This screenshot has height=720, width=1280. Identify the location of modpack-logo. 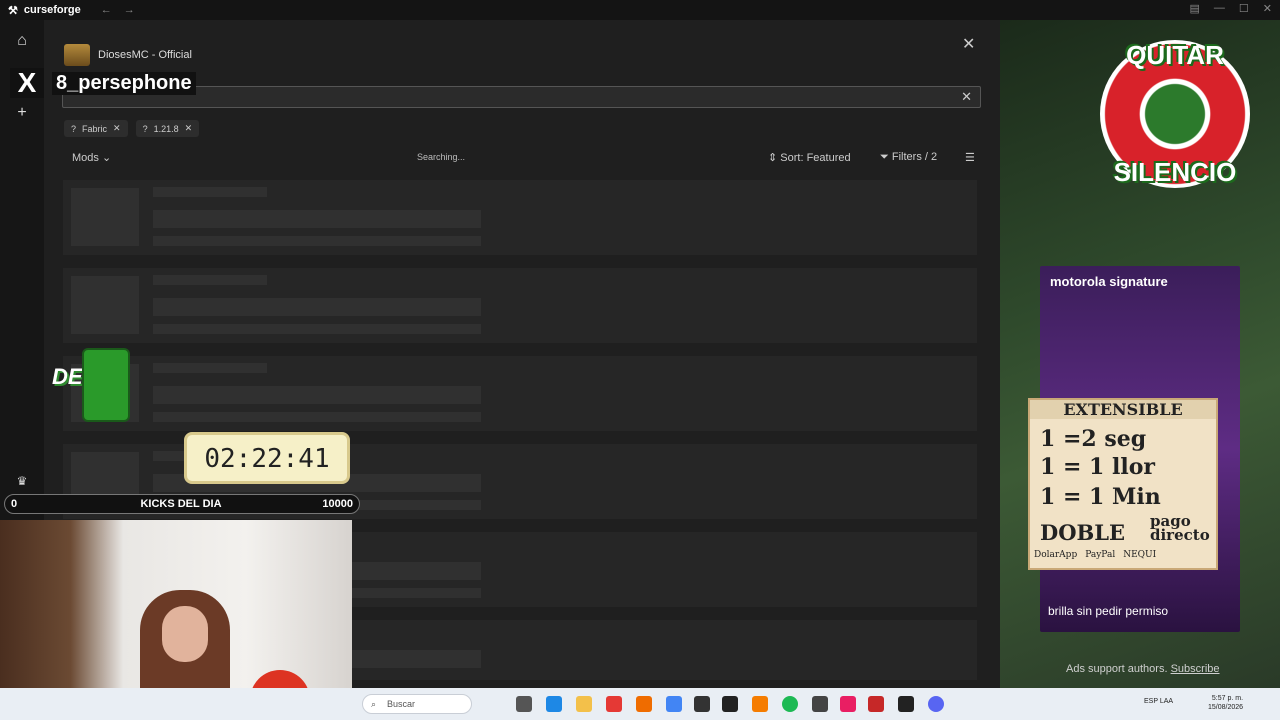
(77, 55).